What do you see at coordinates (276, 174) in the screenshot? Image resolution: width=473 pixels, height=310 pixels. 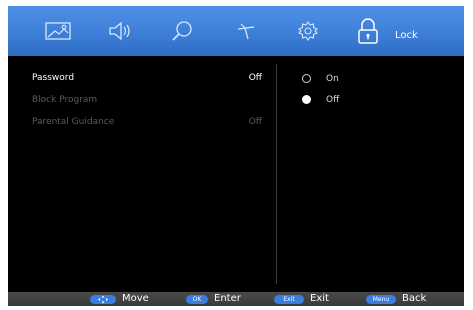 I see `panel-divider` at bounding box center [276, 174].